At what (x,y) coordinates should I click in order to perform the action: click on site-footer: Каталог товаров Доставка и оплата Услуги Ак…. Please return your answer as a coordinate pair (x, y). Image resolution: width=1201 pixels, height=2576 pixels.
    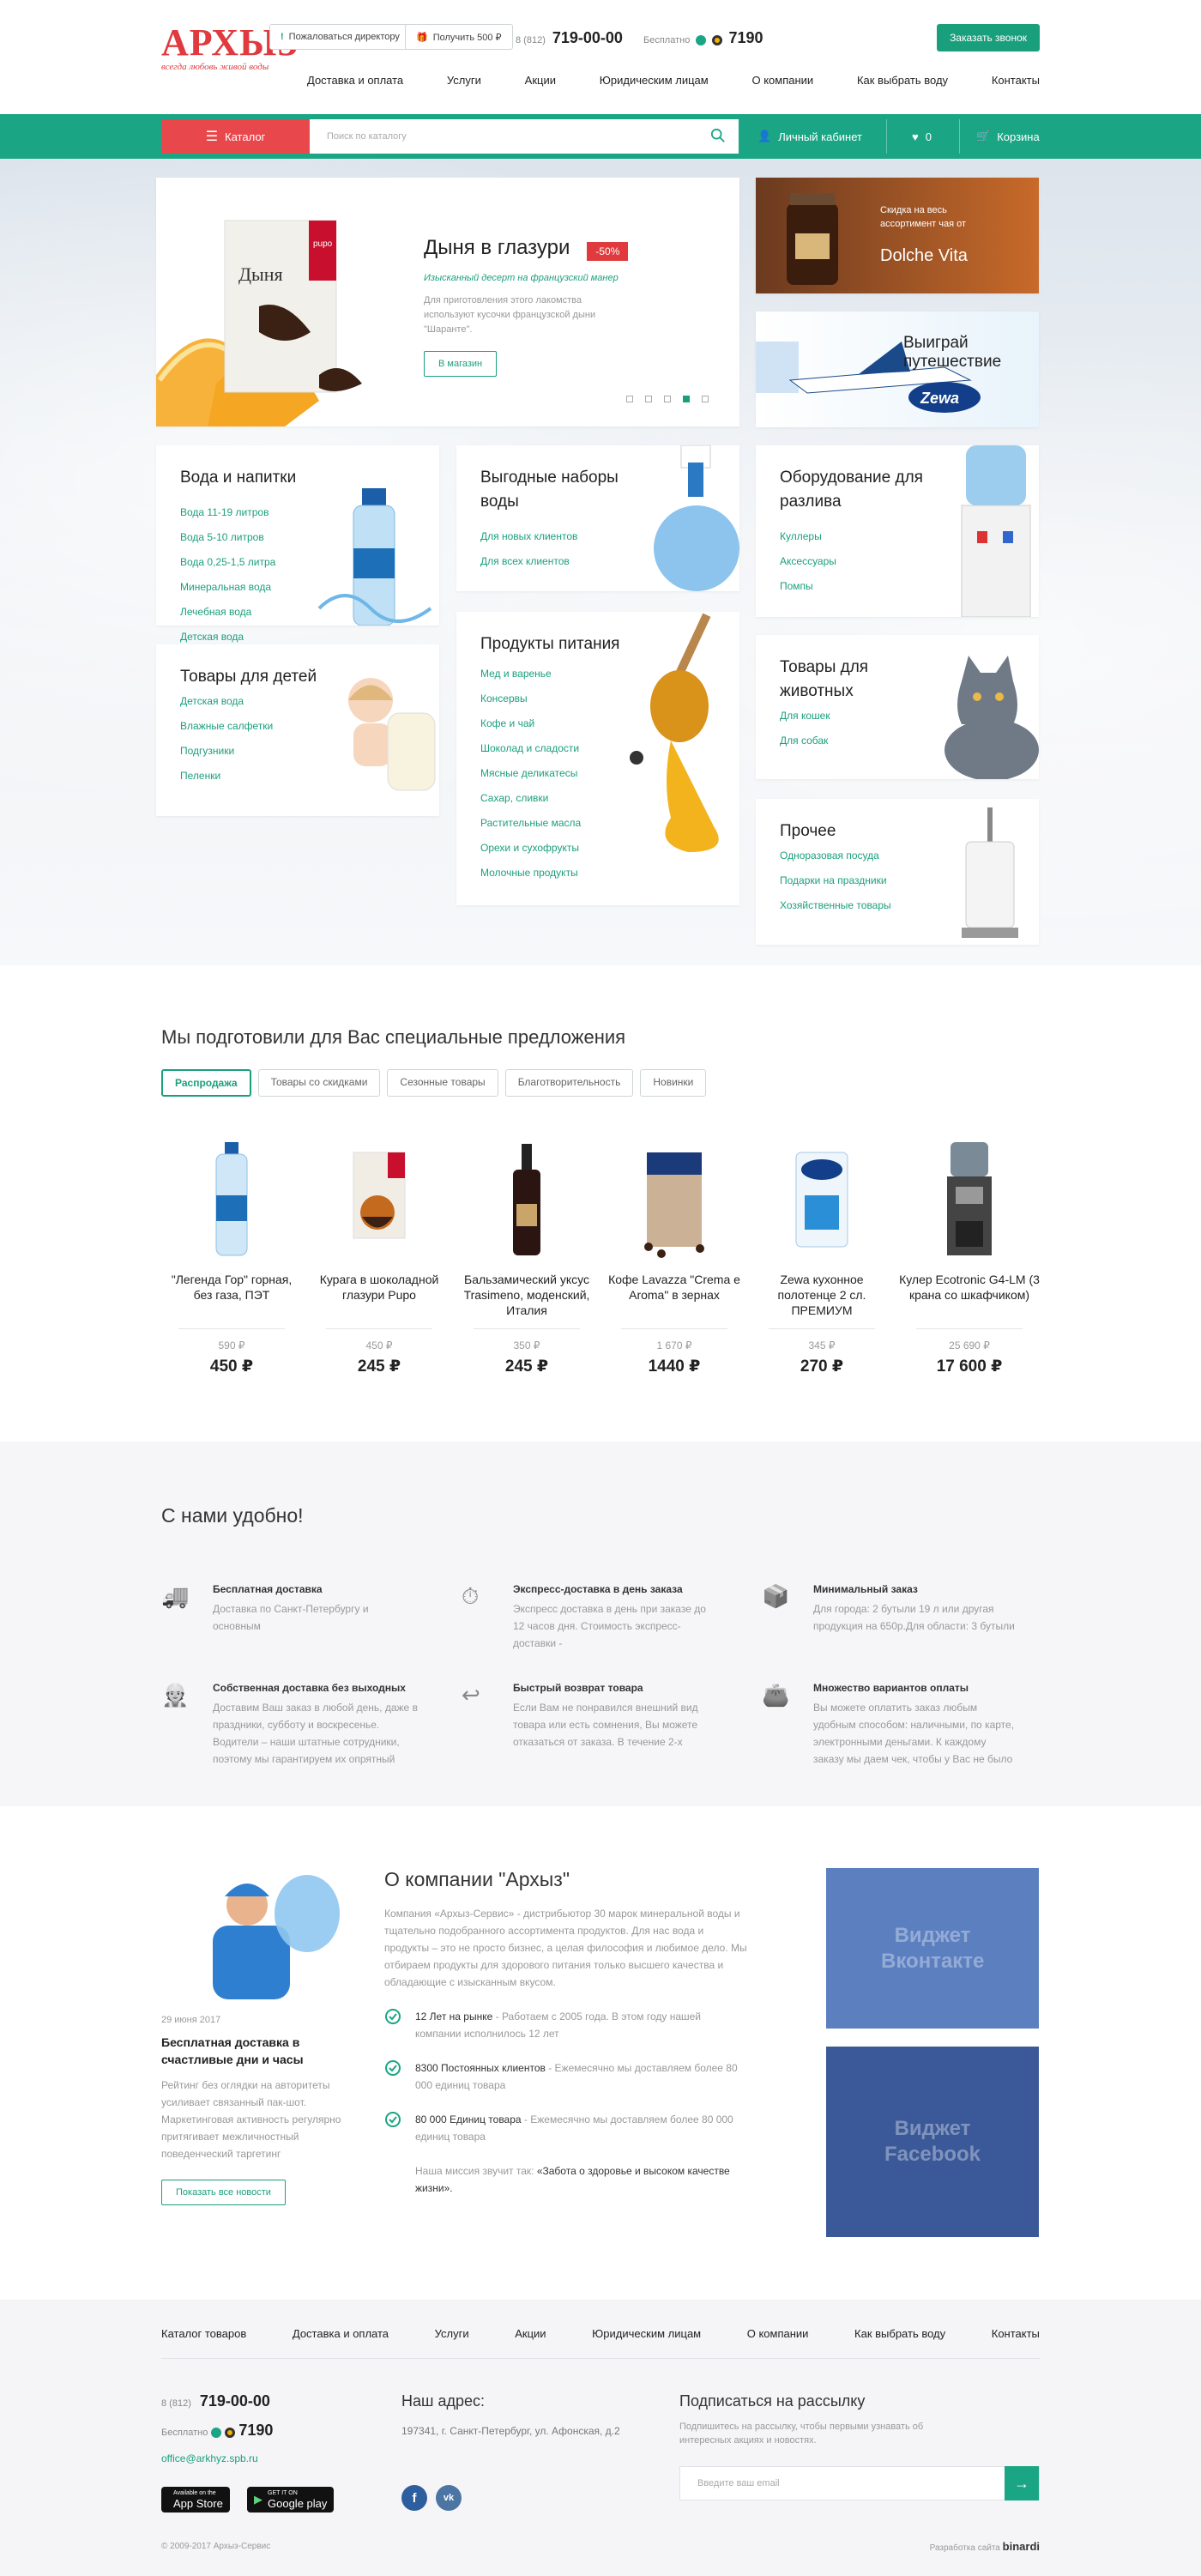
    Looking at the image, I should click on (600, 2438).